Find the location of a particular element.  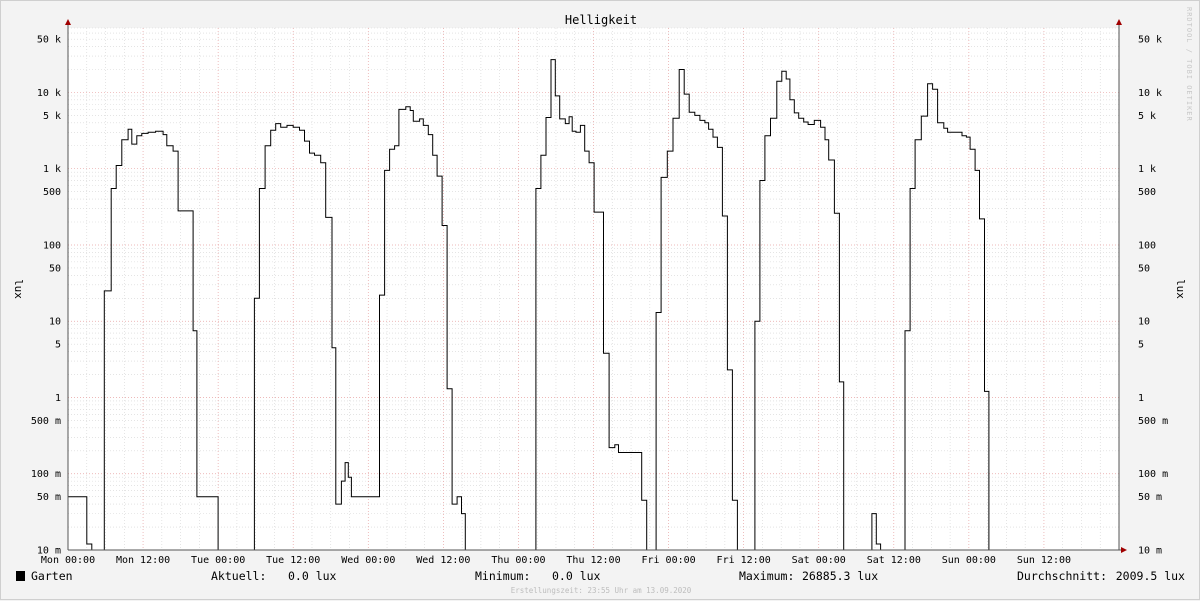

stat-avg-label: Durchschnitt: is located at coordinates (1062, 576).